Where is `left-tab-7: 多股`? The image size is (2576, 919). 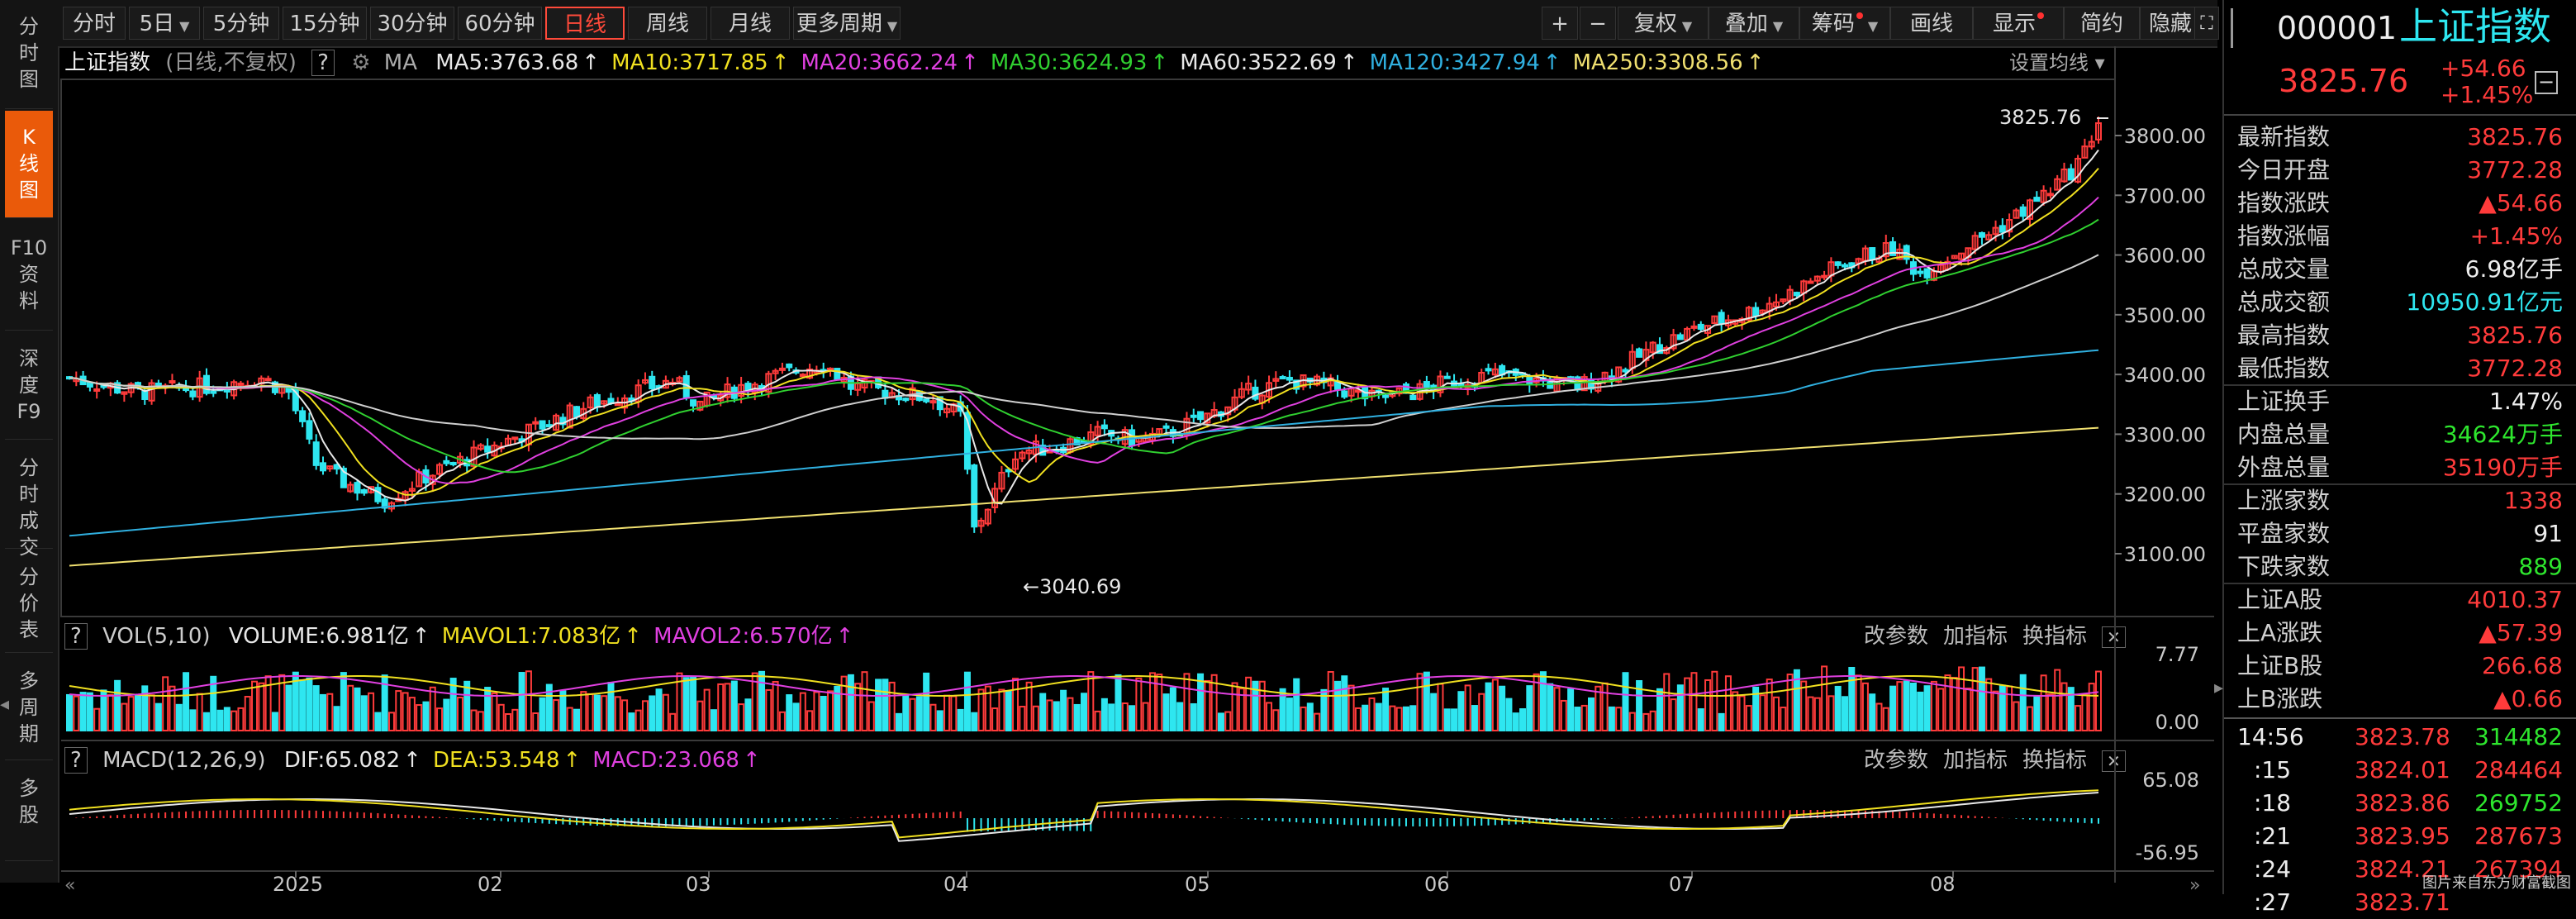 left-tab-7: 多股 is located at coordinates (29, 811).